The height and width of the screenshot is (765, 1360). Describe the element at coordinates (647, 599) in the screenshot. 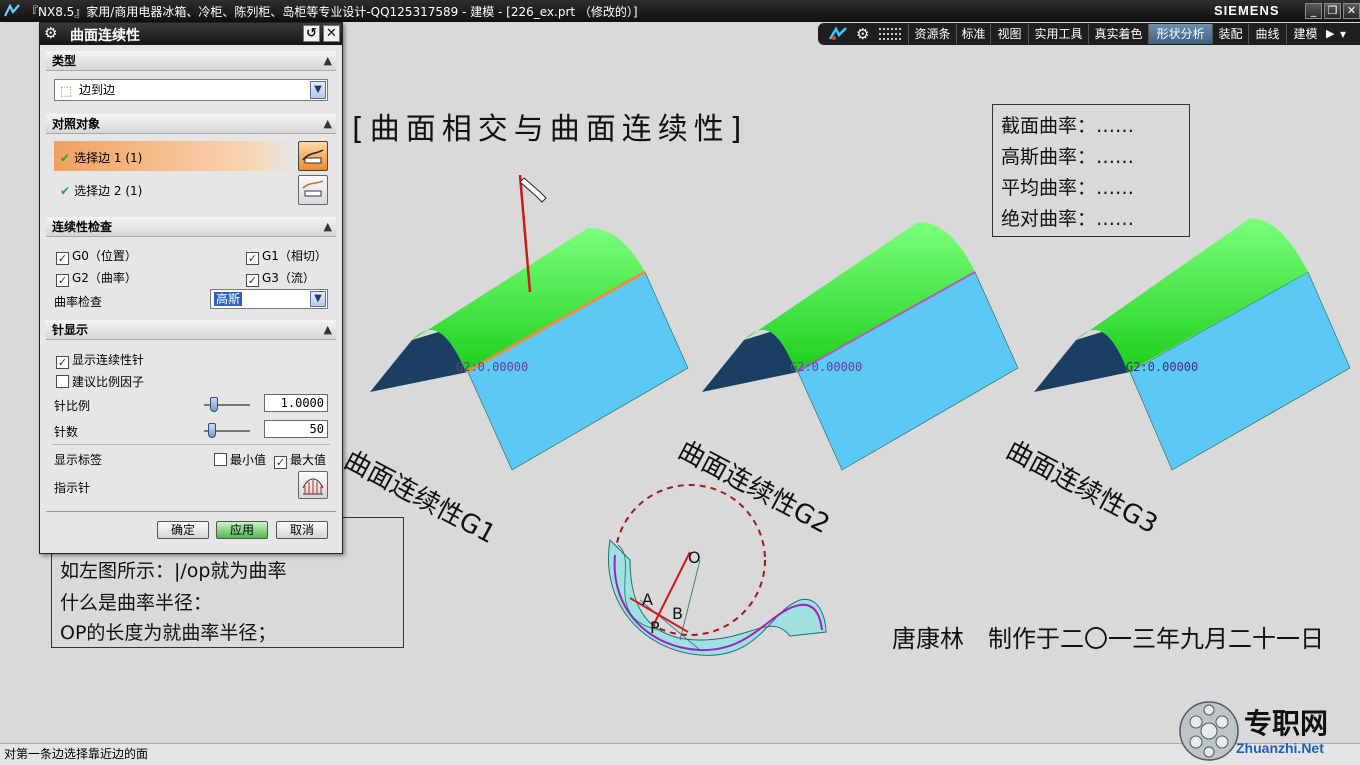

I see `diagram-label-a: A` at that location.